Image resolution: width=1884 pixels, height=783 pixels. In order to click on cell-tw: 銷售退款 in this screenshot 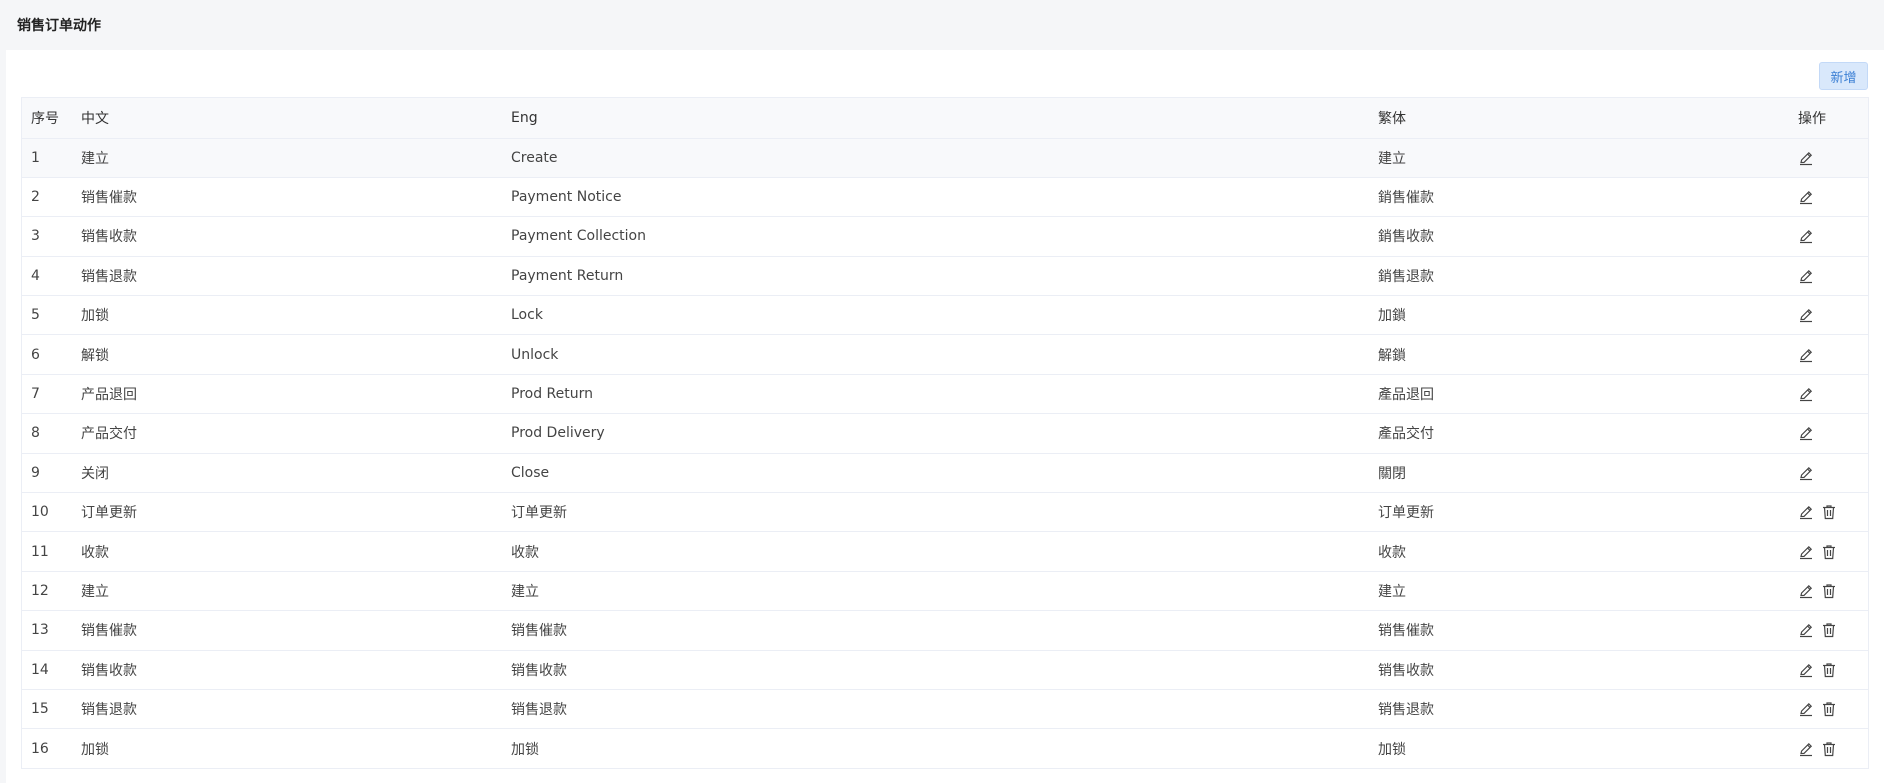, I will do `click(1588, 276)`.